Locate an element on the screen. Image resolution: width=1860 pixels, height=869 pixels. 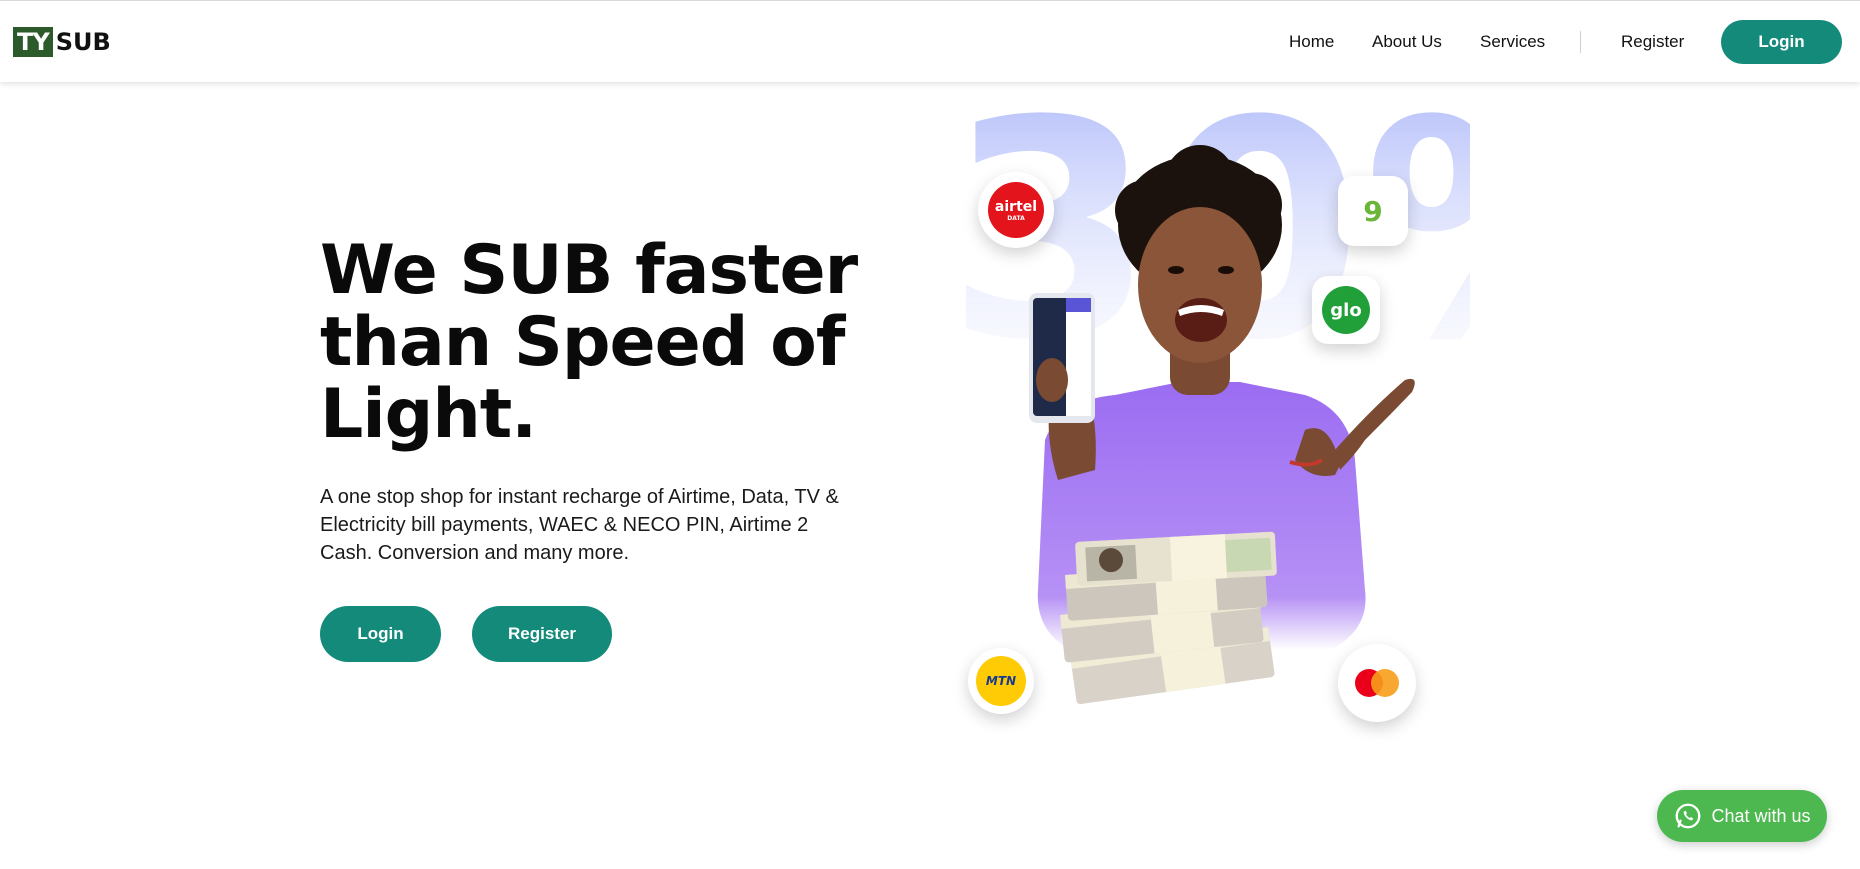
glo-logo-icon: glo is located at coordinates (1346, 310).